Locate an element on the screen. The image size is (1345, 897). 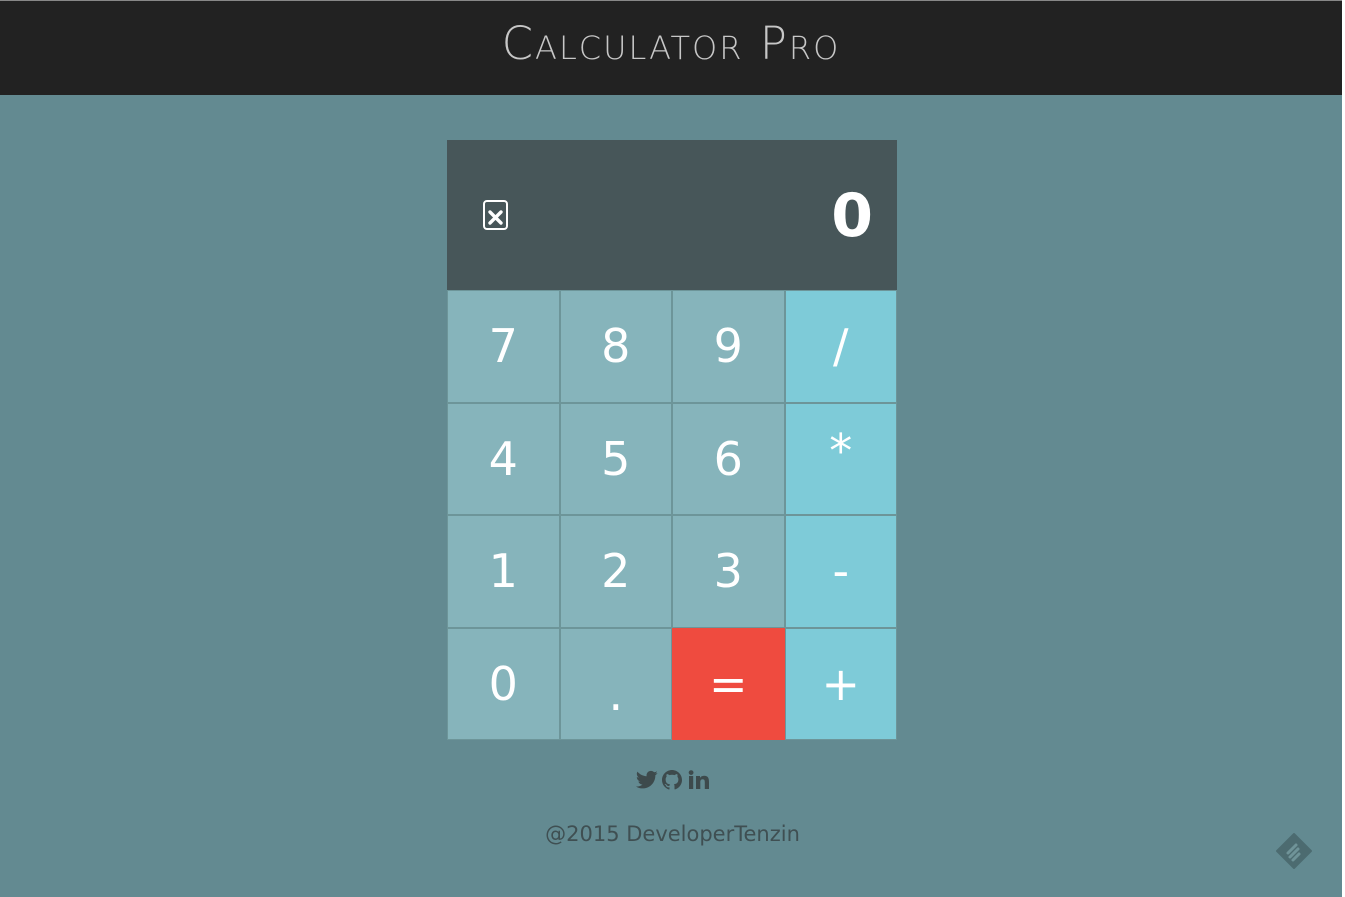
twitter-link is located at coordinates (646, 780).